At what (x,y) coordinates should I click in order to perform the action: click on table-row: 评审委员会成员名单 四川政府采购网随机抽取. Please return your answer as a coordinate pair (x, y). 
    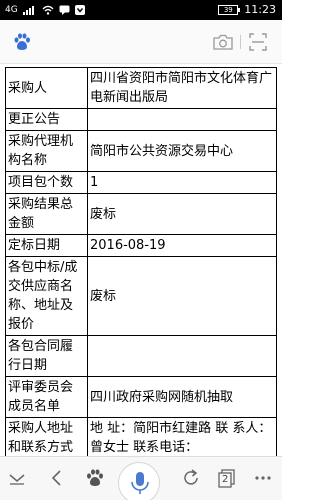
    Looking at the image, I should click on (141, 397).